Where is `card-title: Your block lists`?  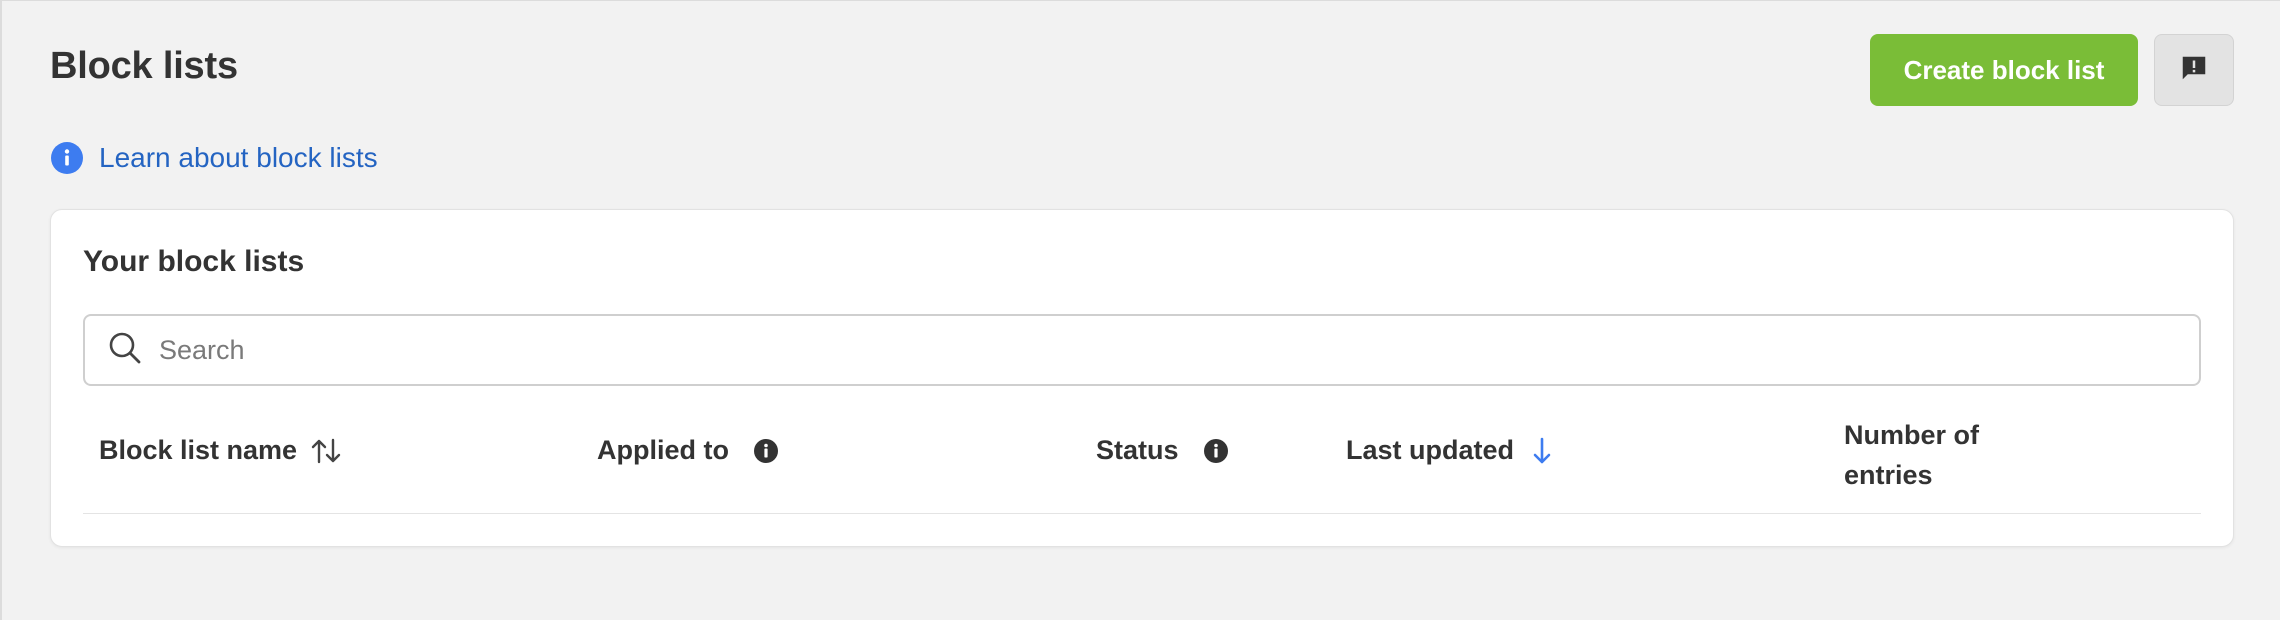 card-title: Your block lists is located at coordinates (194, 261).